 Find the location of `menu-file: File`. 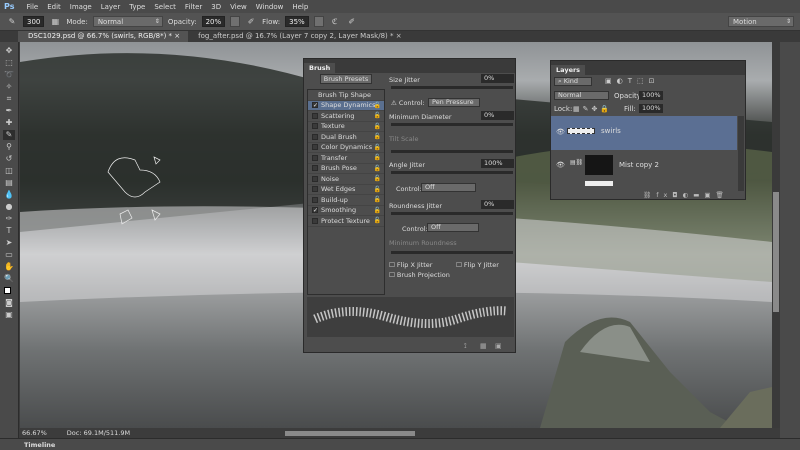

menu-file: File is located at coordinates (32, 7).